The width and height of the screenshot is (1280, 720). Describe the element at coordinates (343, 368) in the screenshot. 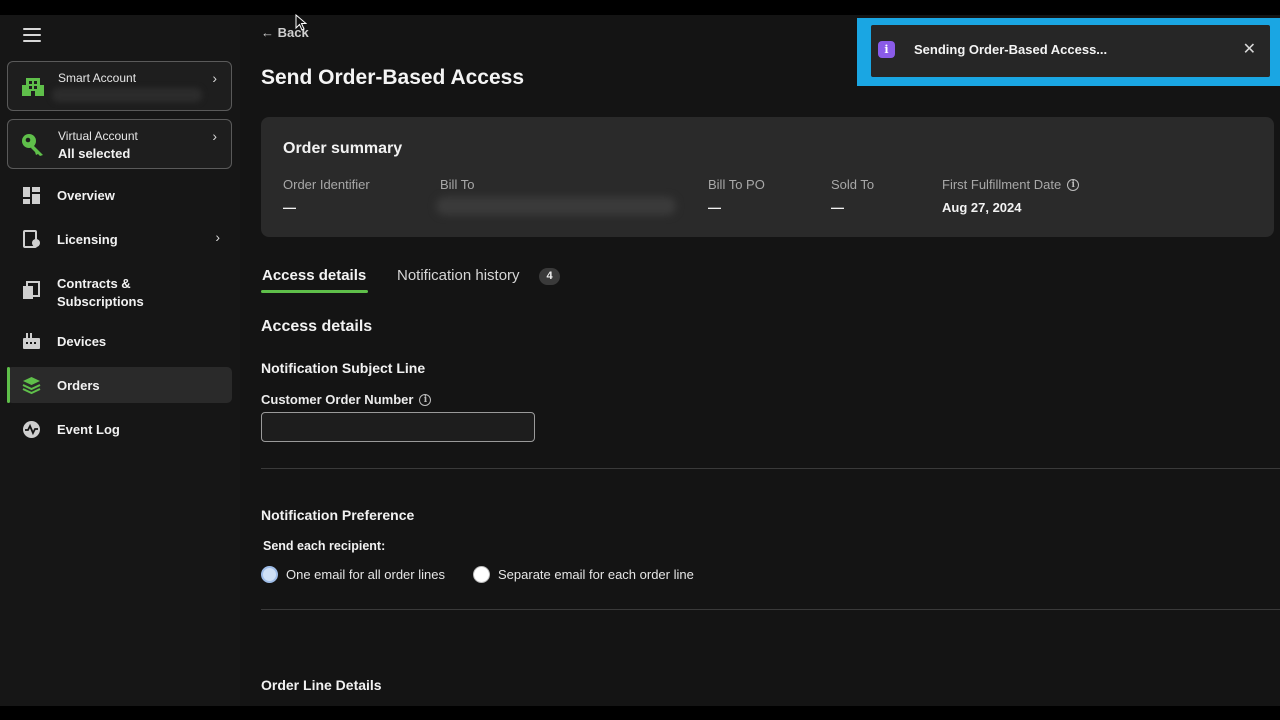

I see `subject-line-heading: Notification Subject Line` at that location.